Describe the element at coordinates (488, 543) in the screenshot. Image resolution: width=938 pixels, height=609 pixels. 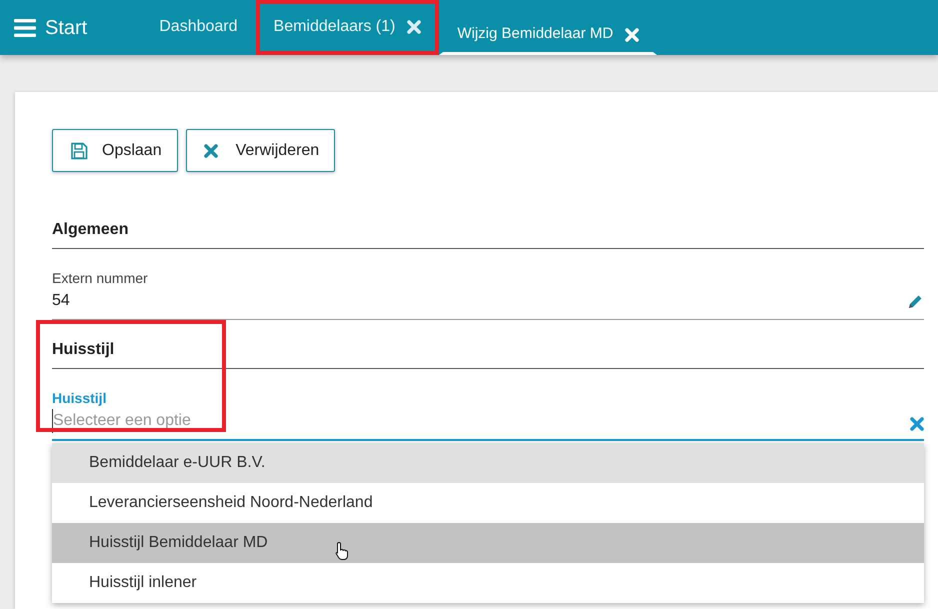
I see `dropdown-option: Huisstijl Bemiddelaar MD` at that location.